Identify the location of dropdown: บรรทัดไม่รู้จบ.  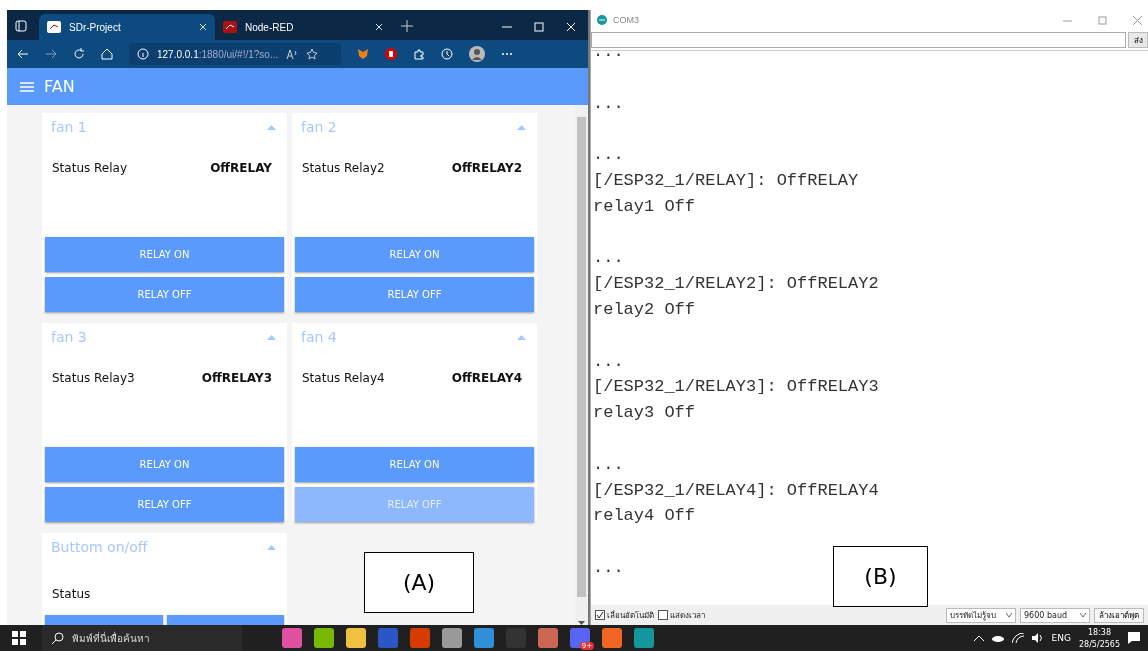
(981, 615).